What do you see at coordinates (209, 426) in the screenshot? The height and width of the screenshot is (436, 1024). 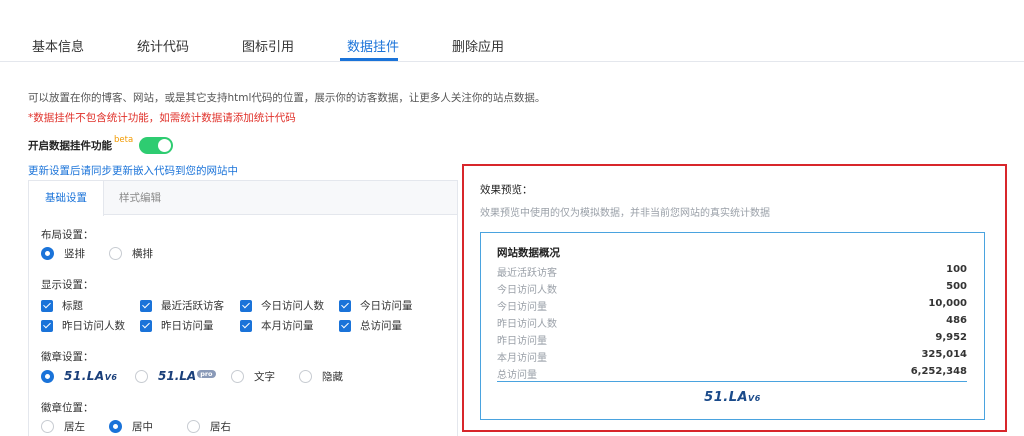 I see `position-right-option: 居右` at bounding box center [209, 426].